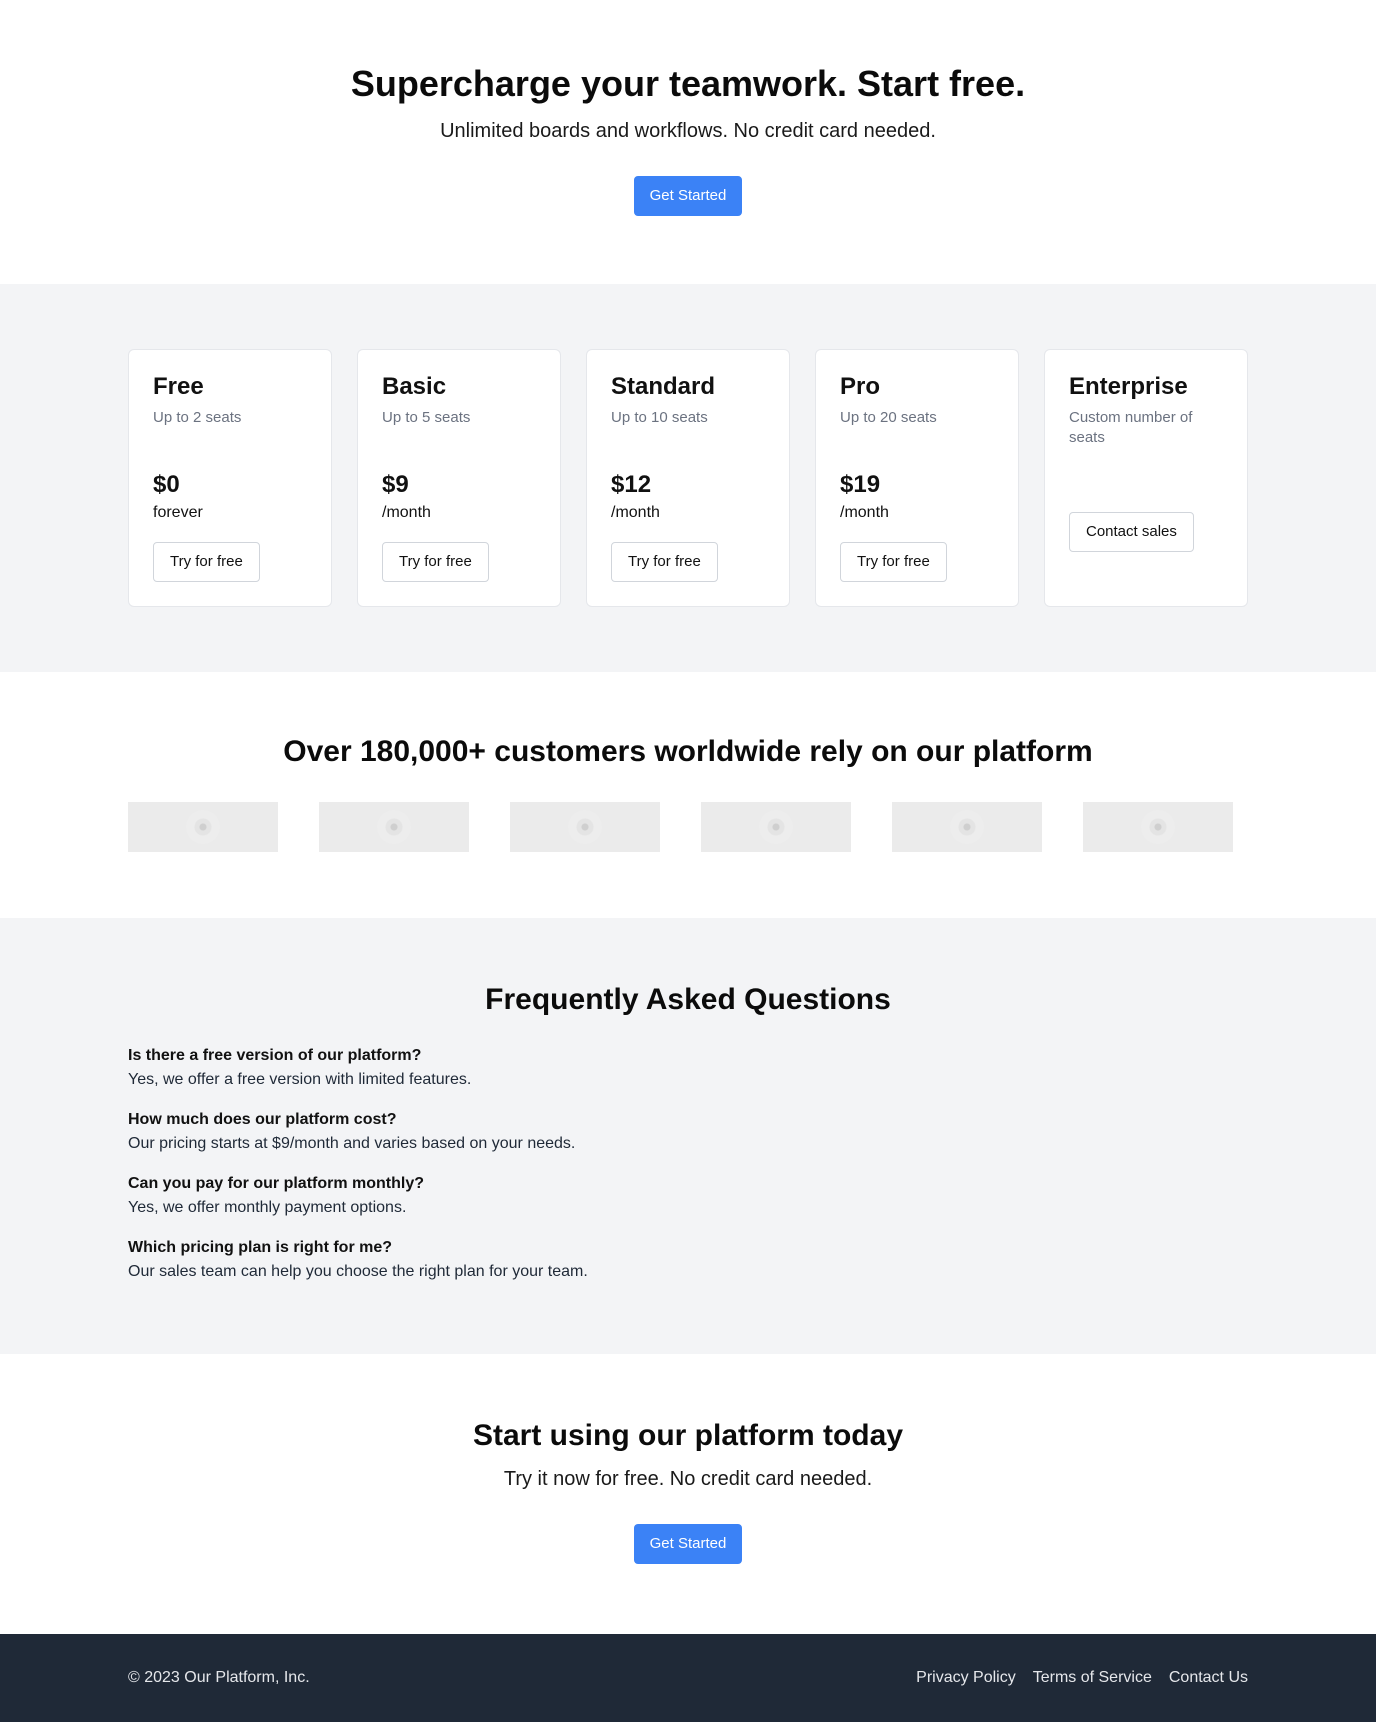 This screenshot has height=1722, width=1376. I want to click on plan-seats: Up to 2 seats, so click(197, 417).